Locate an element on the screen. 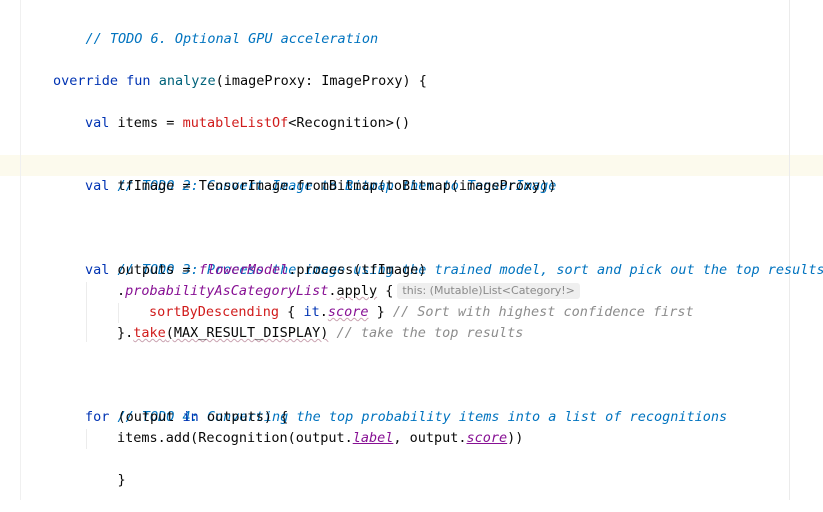 The width and height of the screenshot is (823, 512). gutter-divider is located at coordinates (20, 250).